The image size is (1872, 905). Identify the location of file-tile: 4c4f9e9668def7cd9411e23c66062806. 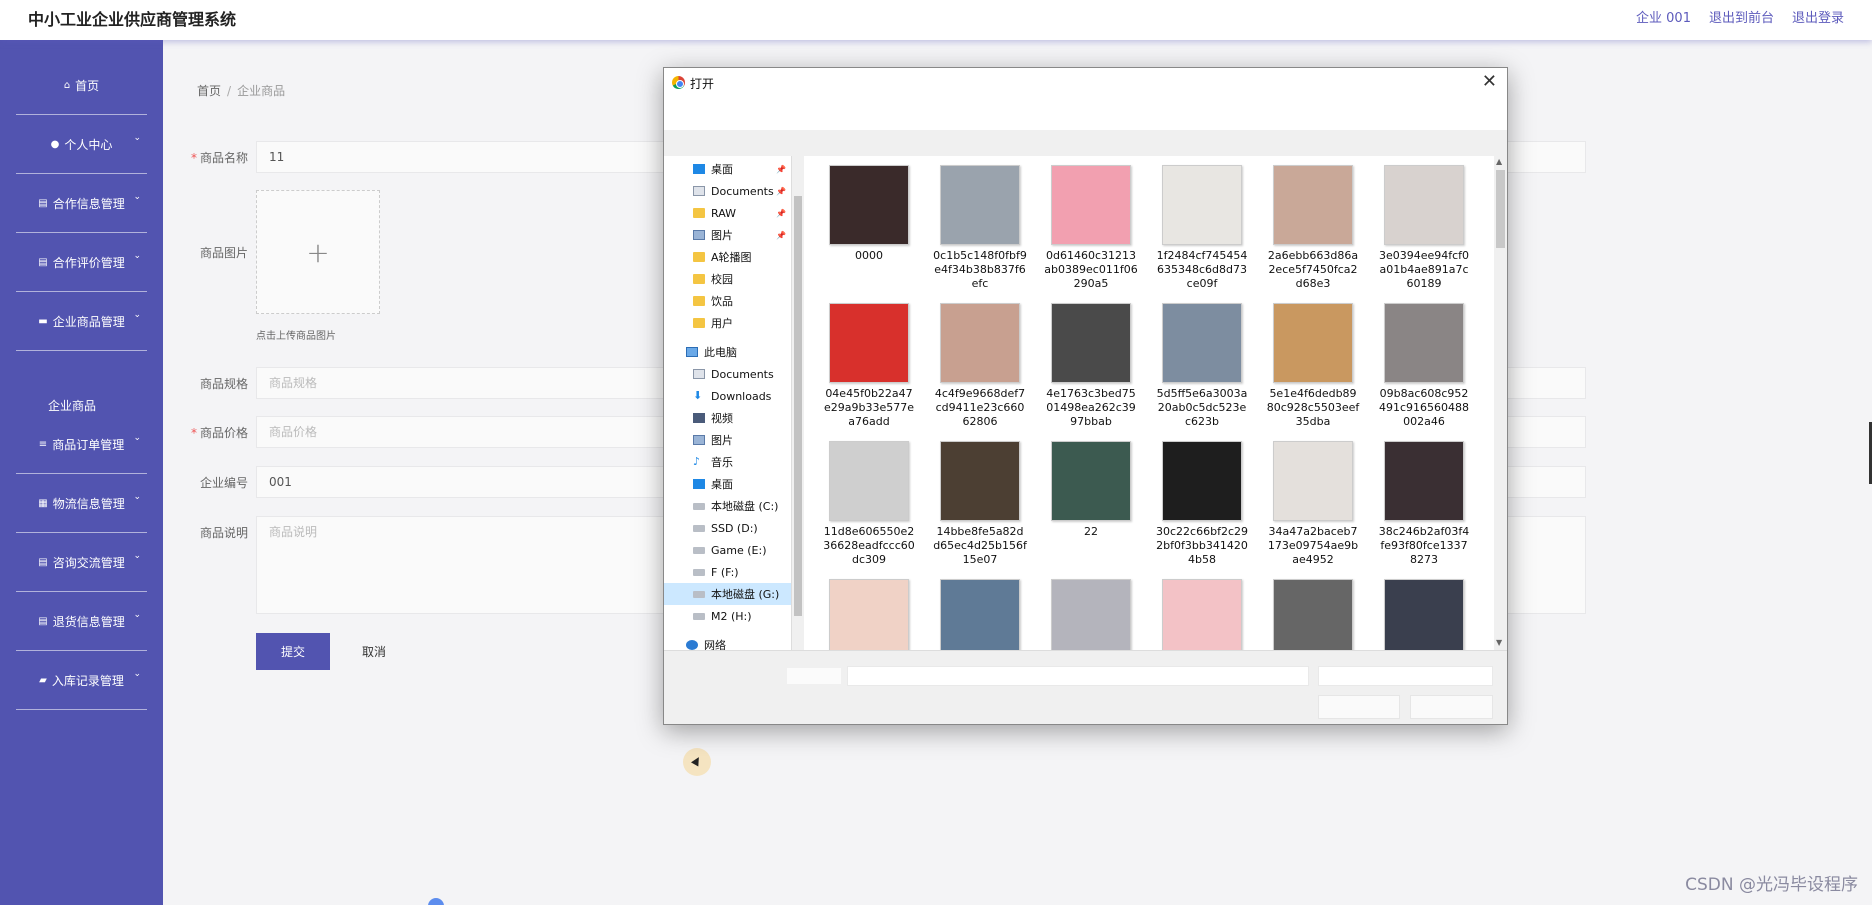
(980, 366).